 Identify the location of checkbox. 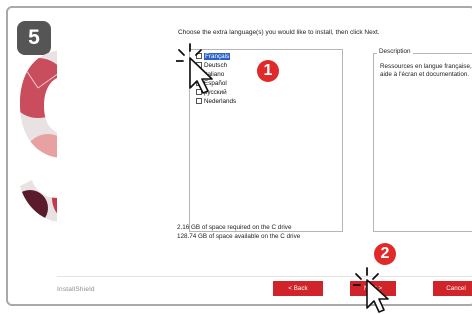
(199, 101).